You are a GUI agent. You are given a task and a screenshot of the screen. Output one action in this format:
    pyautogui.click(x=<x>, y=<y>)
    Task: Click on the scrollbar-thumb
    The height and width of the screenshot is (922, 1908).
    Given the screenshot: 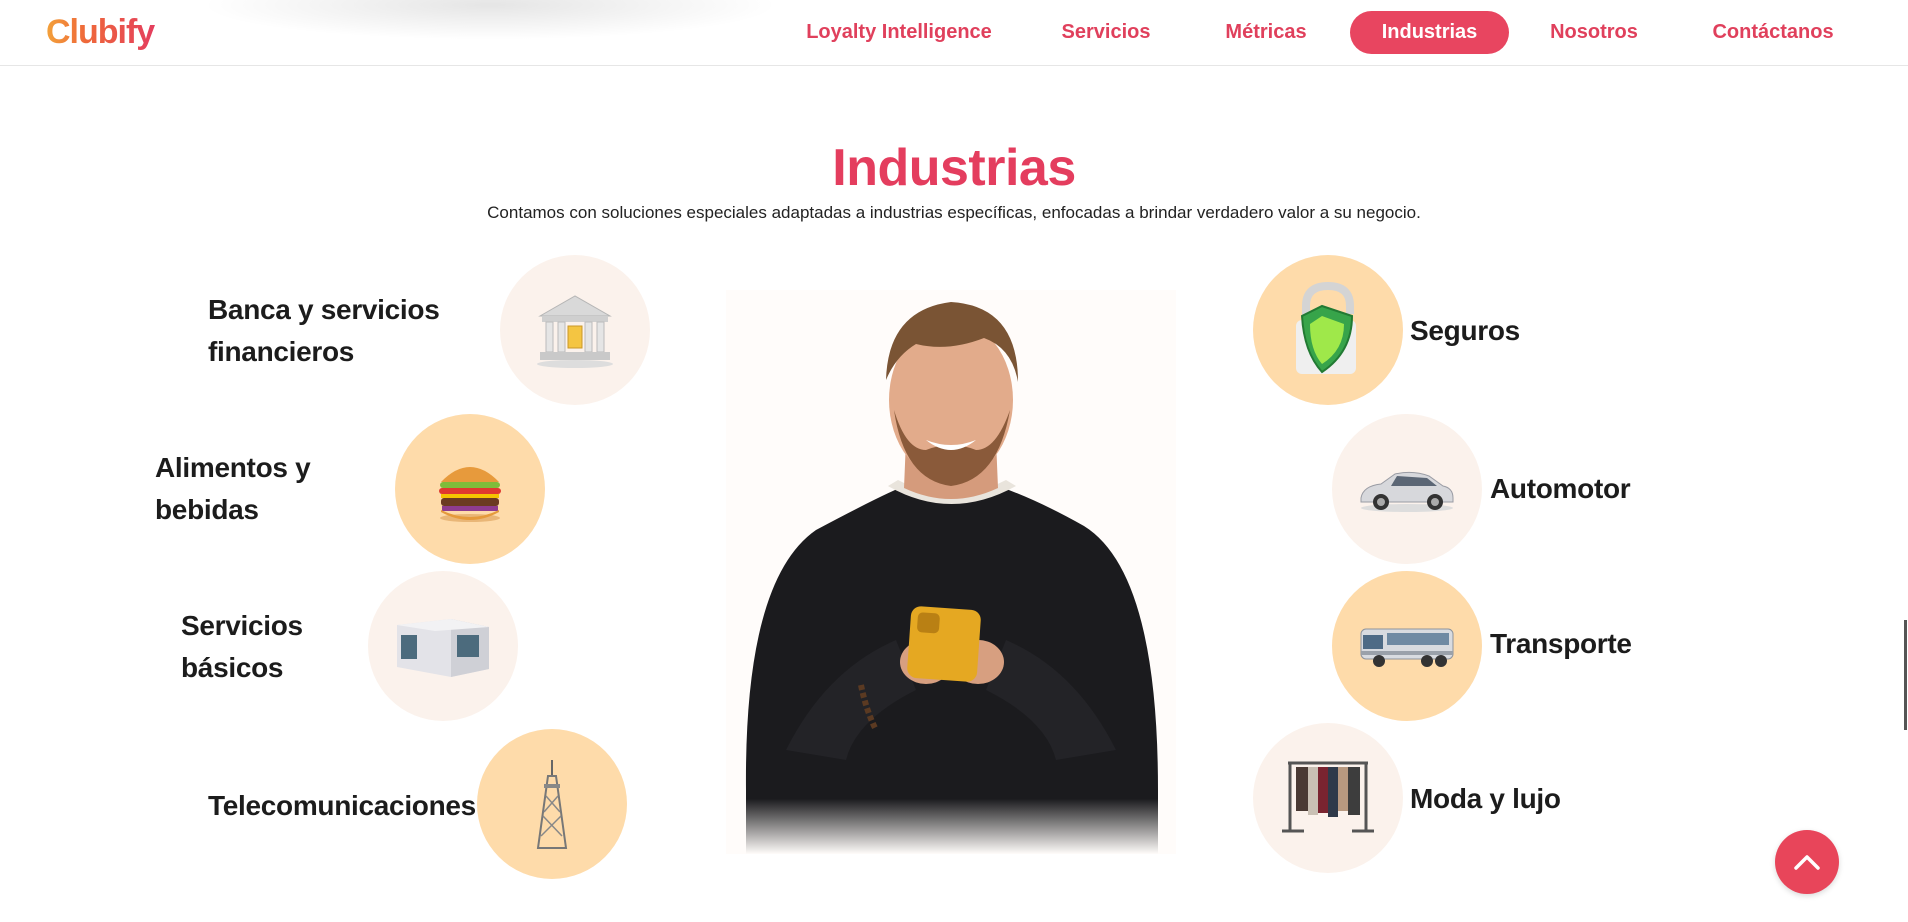 What is the action you would take?
    pyautogui.click(x=1905, y=675)
    